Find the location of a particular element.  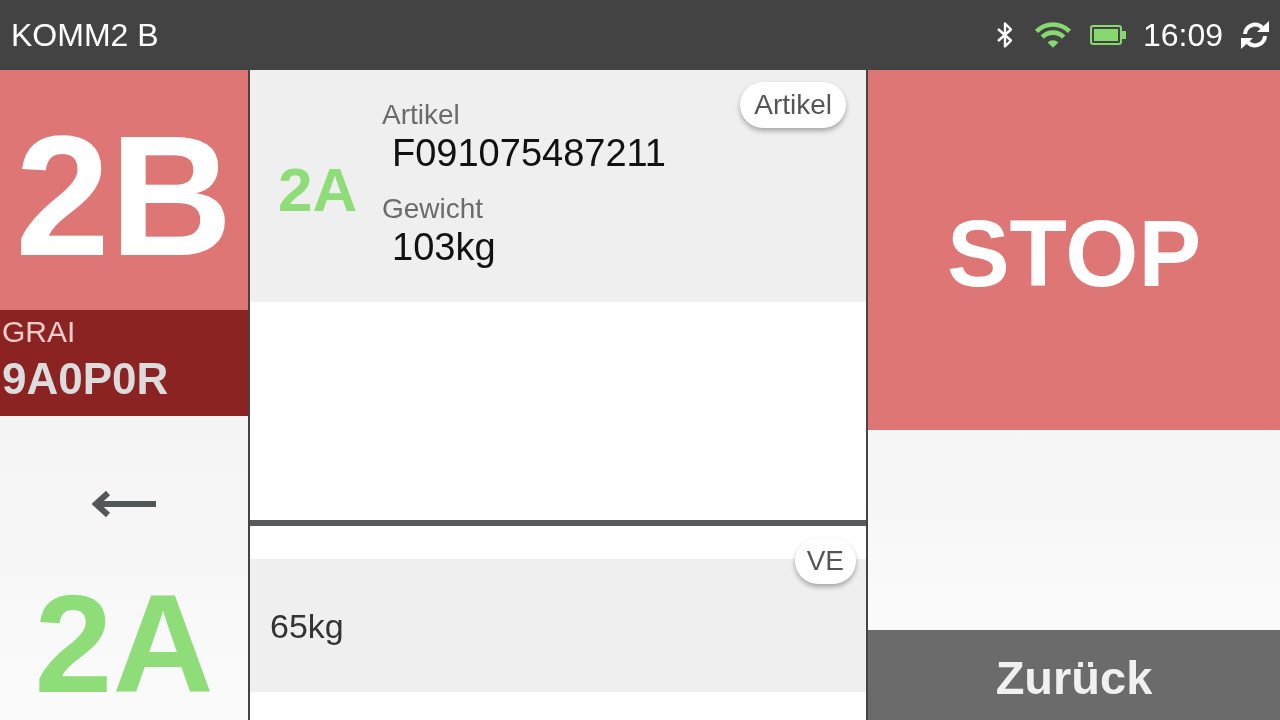

unit-weight: 65kg is located at coordinates (307, 625).